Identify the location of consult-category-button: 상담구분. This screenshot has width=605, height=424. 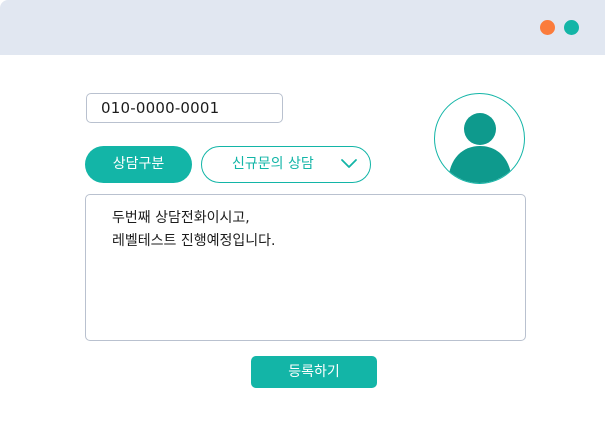
(138, 164).